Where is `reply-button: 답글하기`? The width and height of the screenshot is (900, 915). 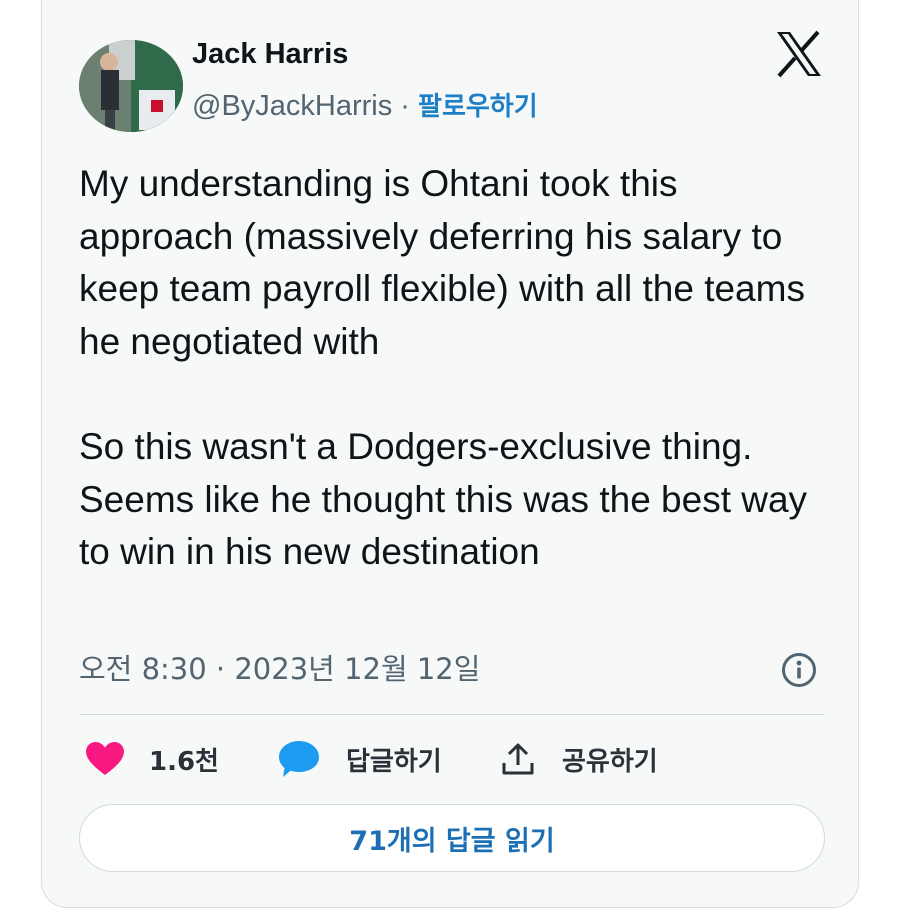 reply-button: 답글하기 is located at coordinates (360, 759).